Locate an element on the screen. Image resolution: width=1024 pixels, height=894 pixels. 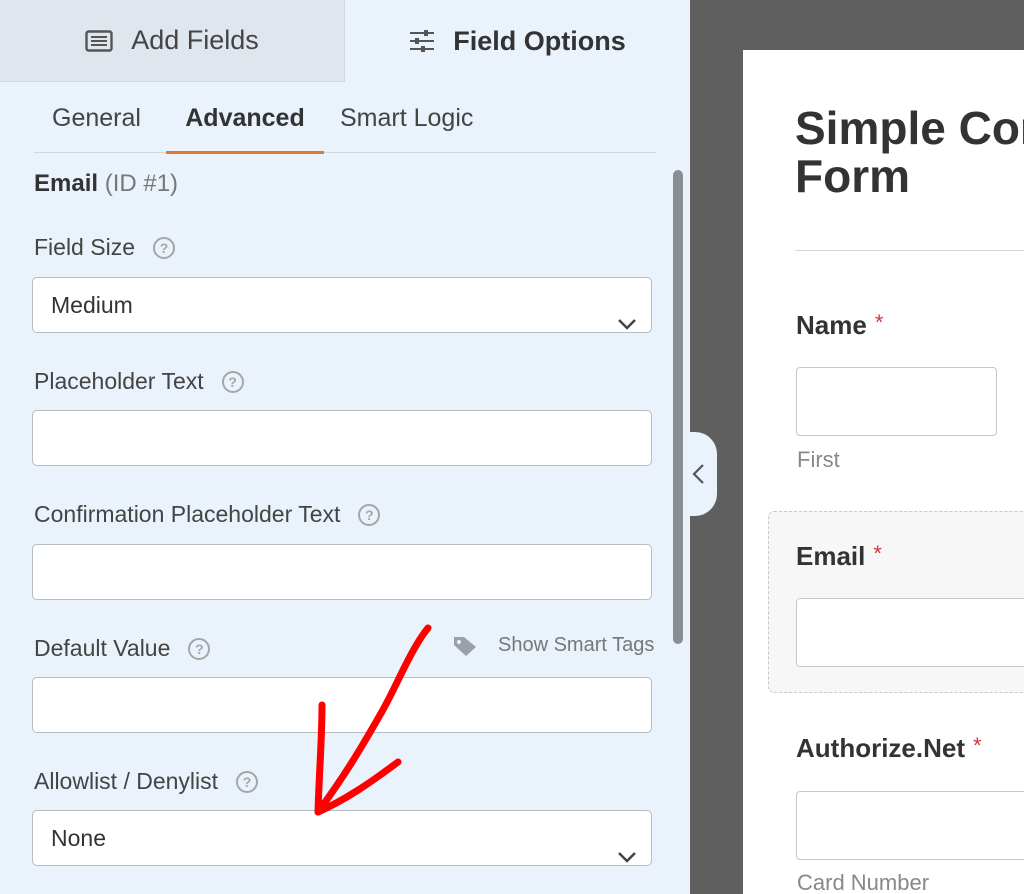
allowlist-denylist-label-text: Allowlist / Denylist is located at coordinates (126, 781).